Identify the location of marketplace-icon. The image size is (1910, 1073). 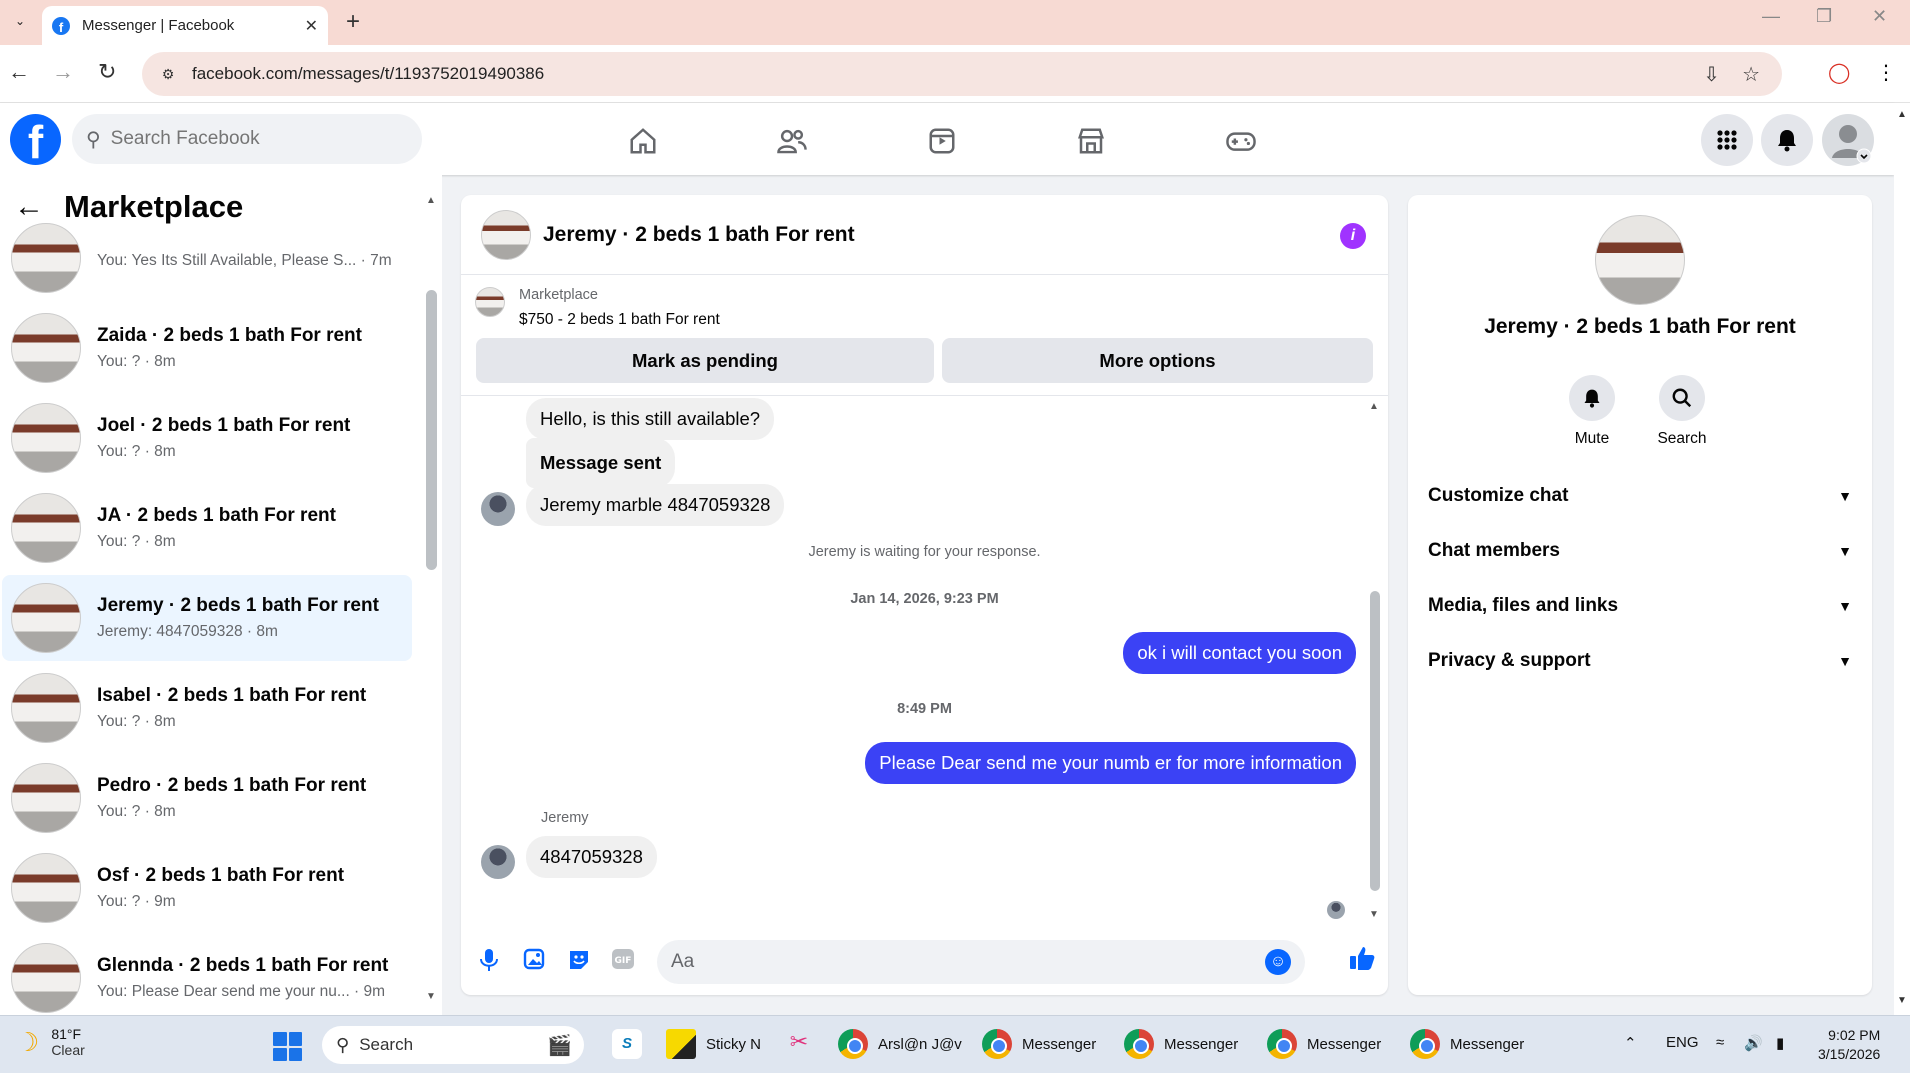
(1091, 141).